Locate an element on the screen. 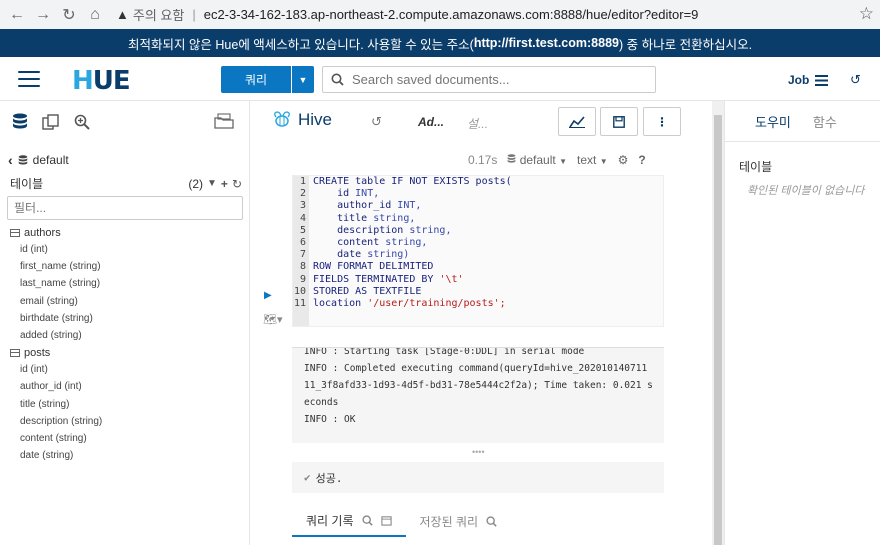  plus-icon: + is located at coordinates (224, 184).